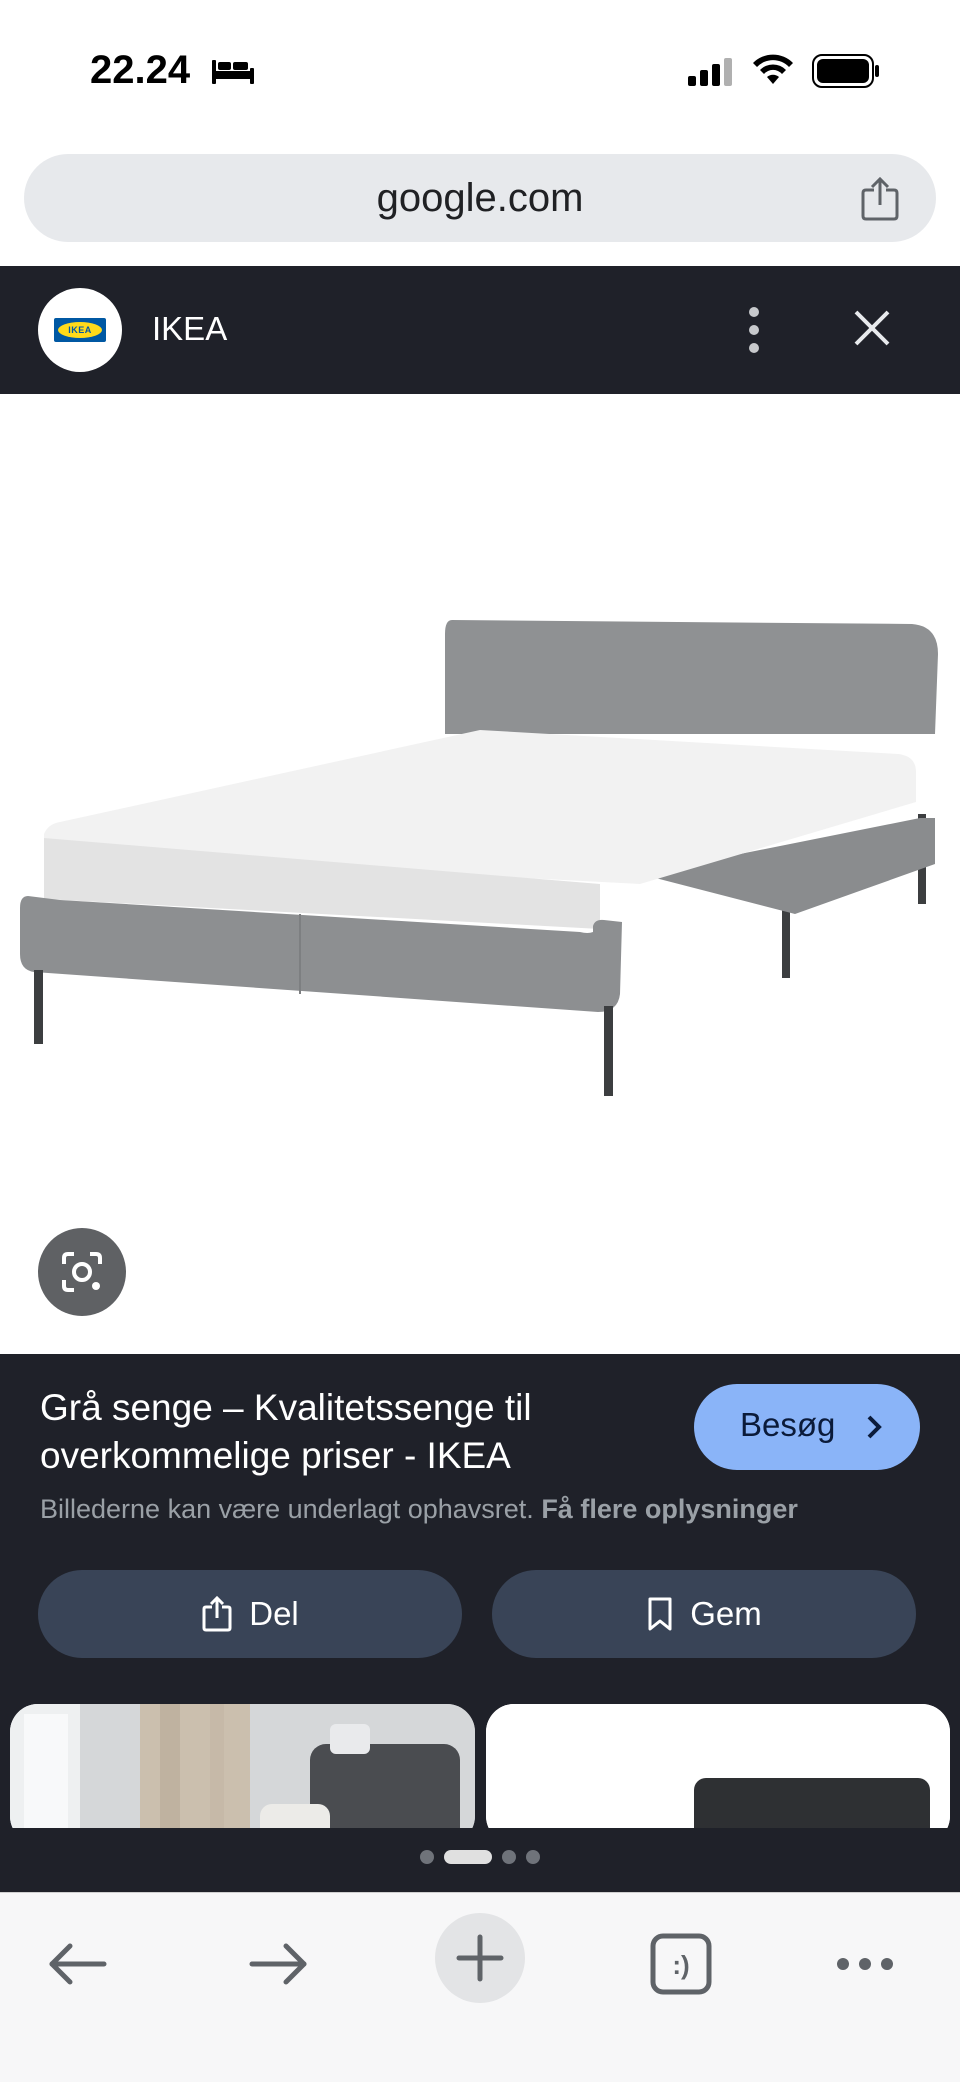  I want to click on plus-icon, so click(480, 1958).